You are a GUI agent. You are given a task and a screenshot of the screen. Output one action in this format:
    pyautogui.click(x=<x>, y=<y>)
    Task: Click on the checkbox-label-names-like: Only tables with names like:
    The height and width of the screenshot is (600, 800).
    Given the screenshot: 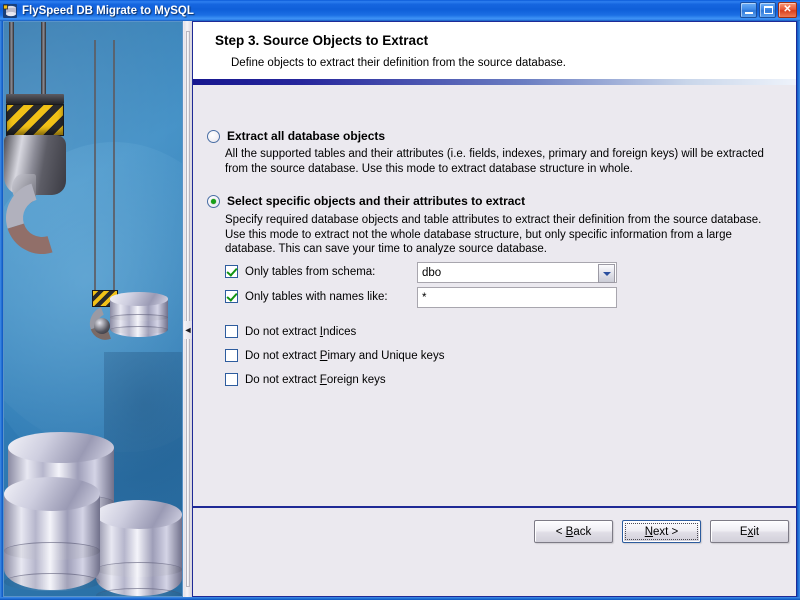 What is the action you would take?
    pyautogui.click(x=316, y=296)
    